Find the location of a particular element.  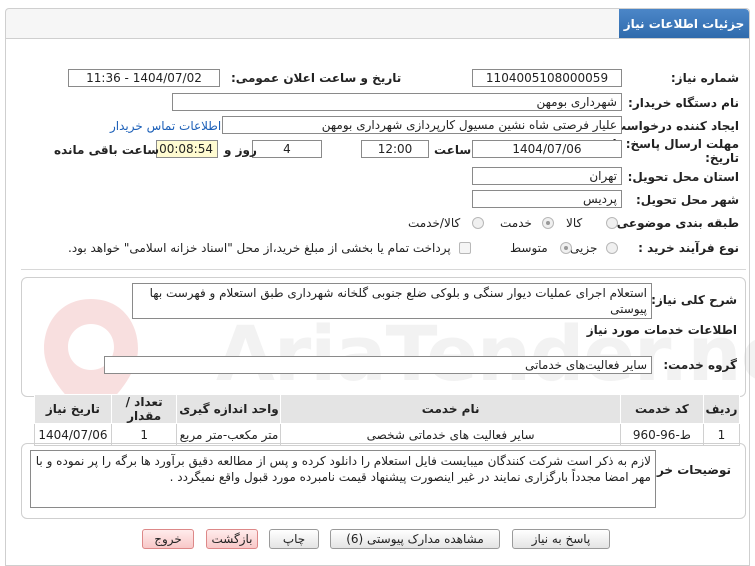

category-option-service: خدمت is located at coordinates (516, 223).